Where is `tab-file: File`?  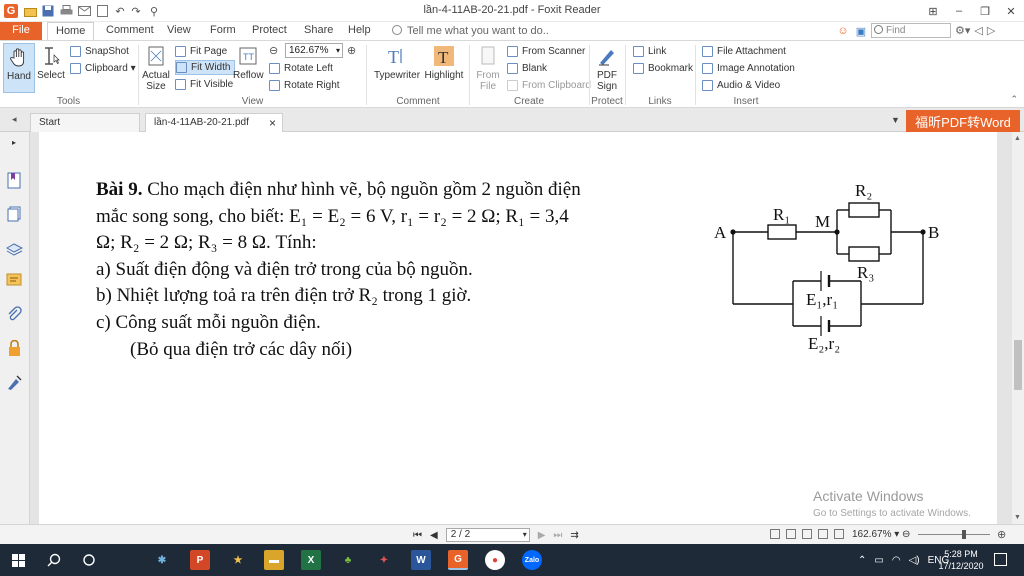 tab-file: File is located at coordinates (21, 31).